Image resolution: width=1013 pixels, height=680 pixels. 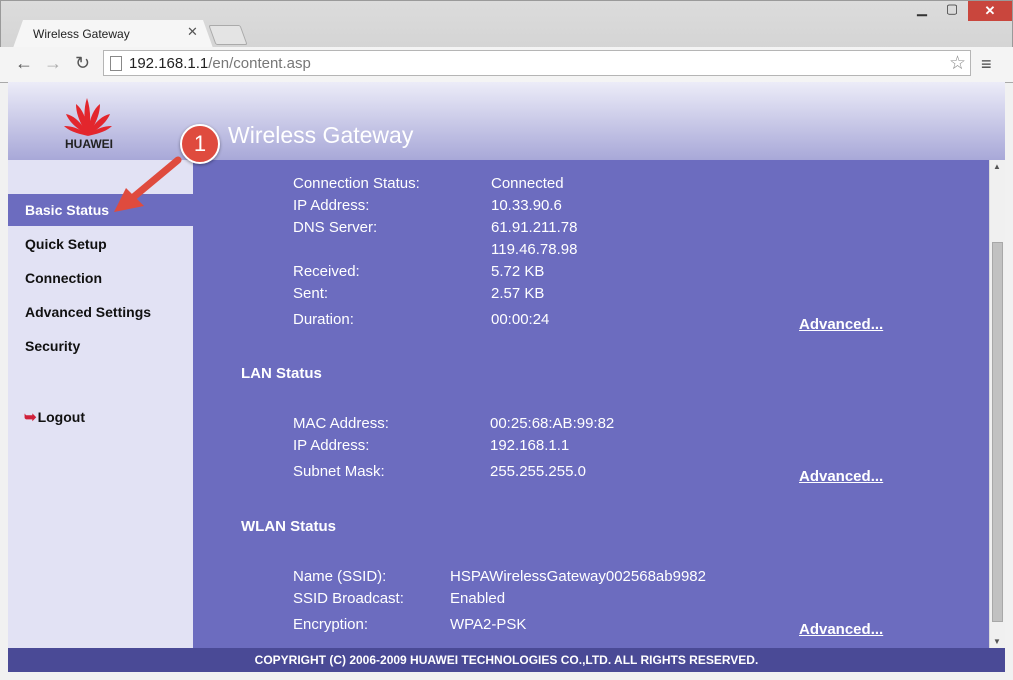 What do you see at coordinates (922, 11) in the screenshot?
I see `minimize-icon: ▁` at bounding box center [922, 11].